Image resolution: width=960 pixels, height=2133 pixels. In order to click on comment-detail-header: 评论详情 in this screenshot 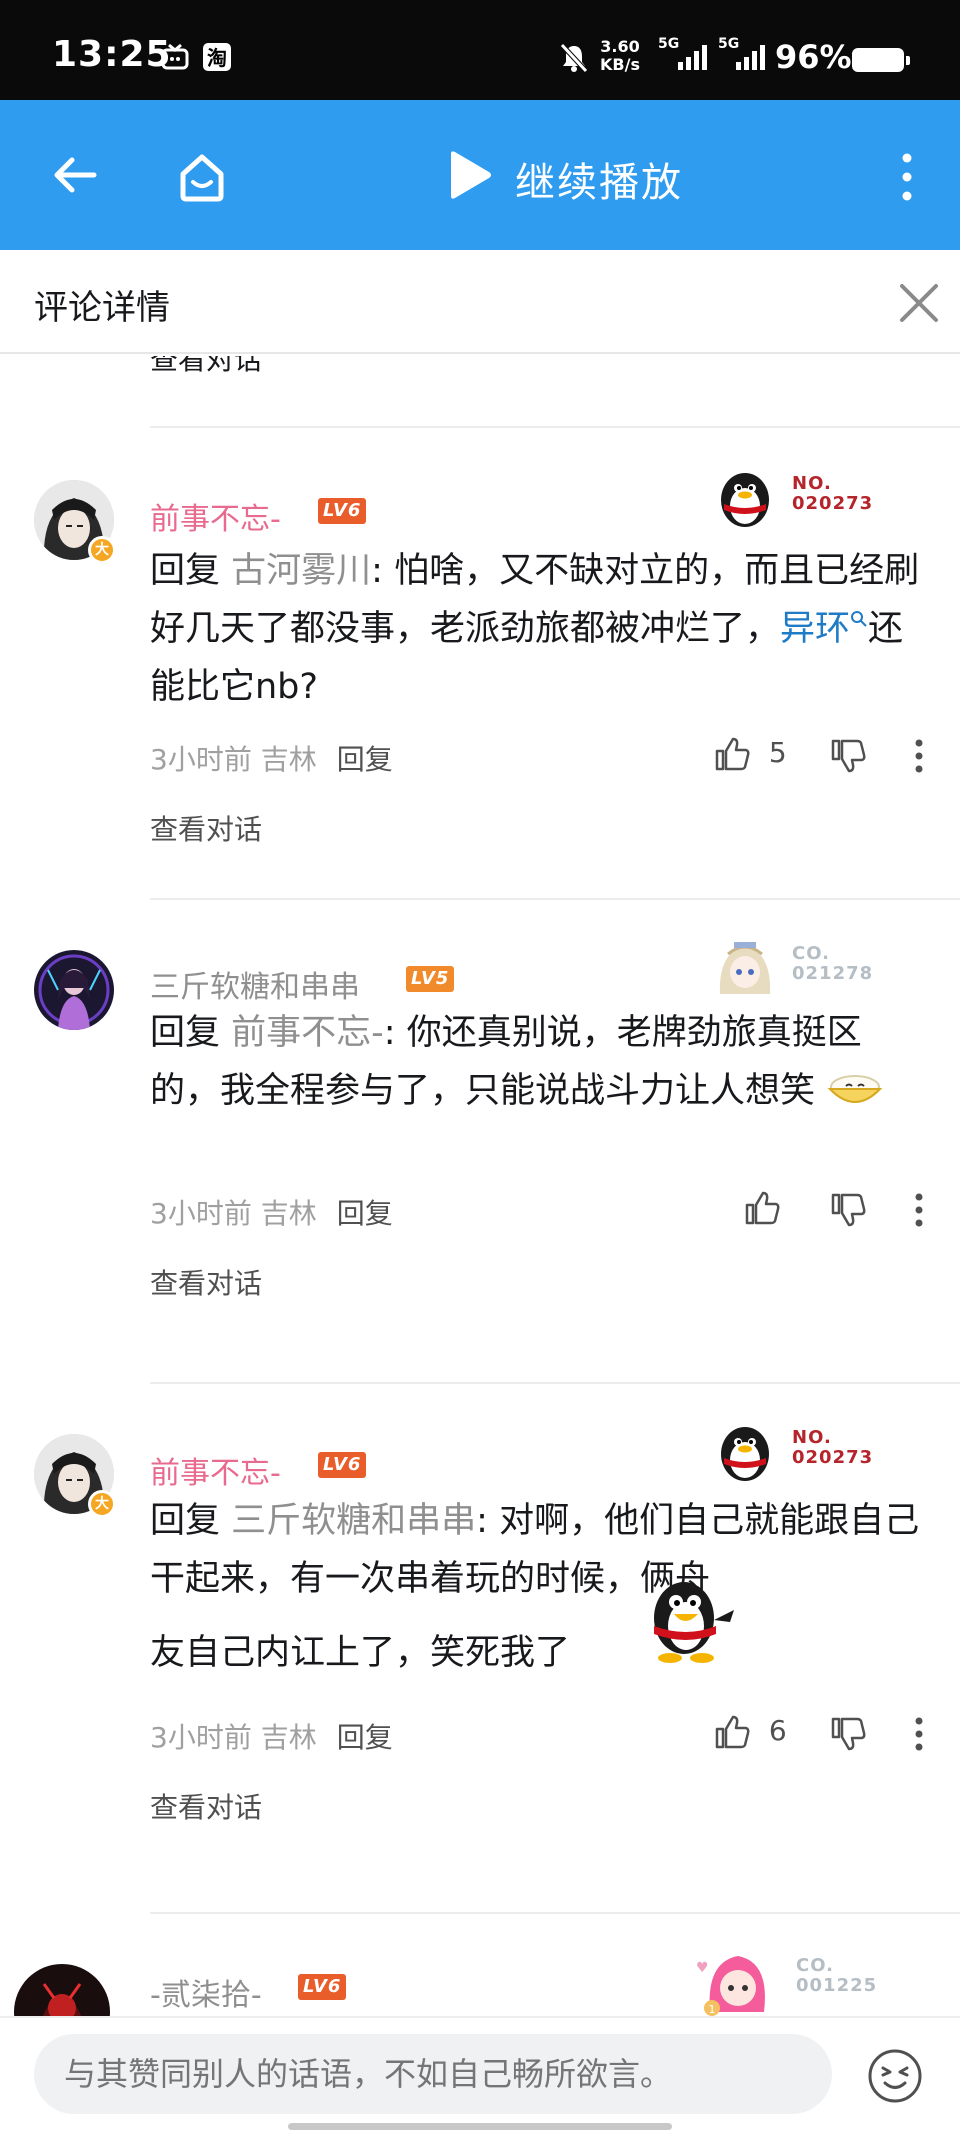, I will do `click(480, 302)`.